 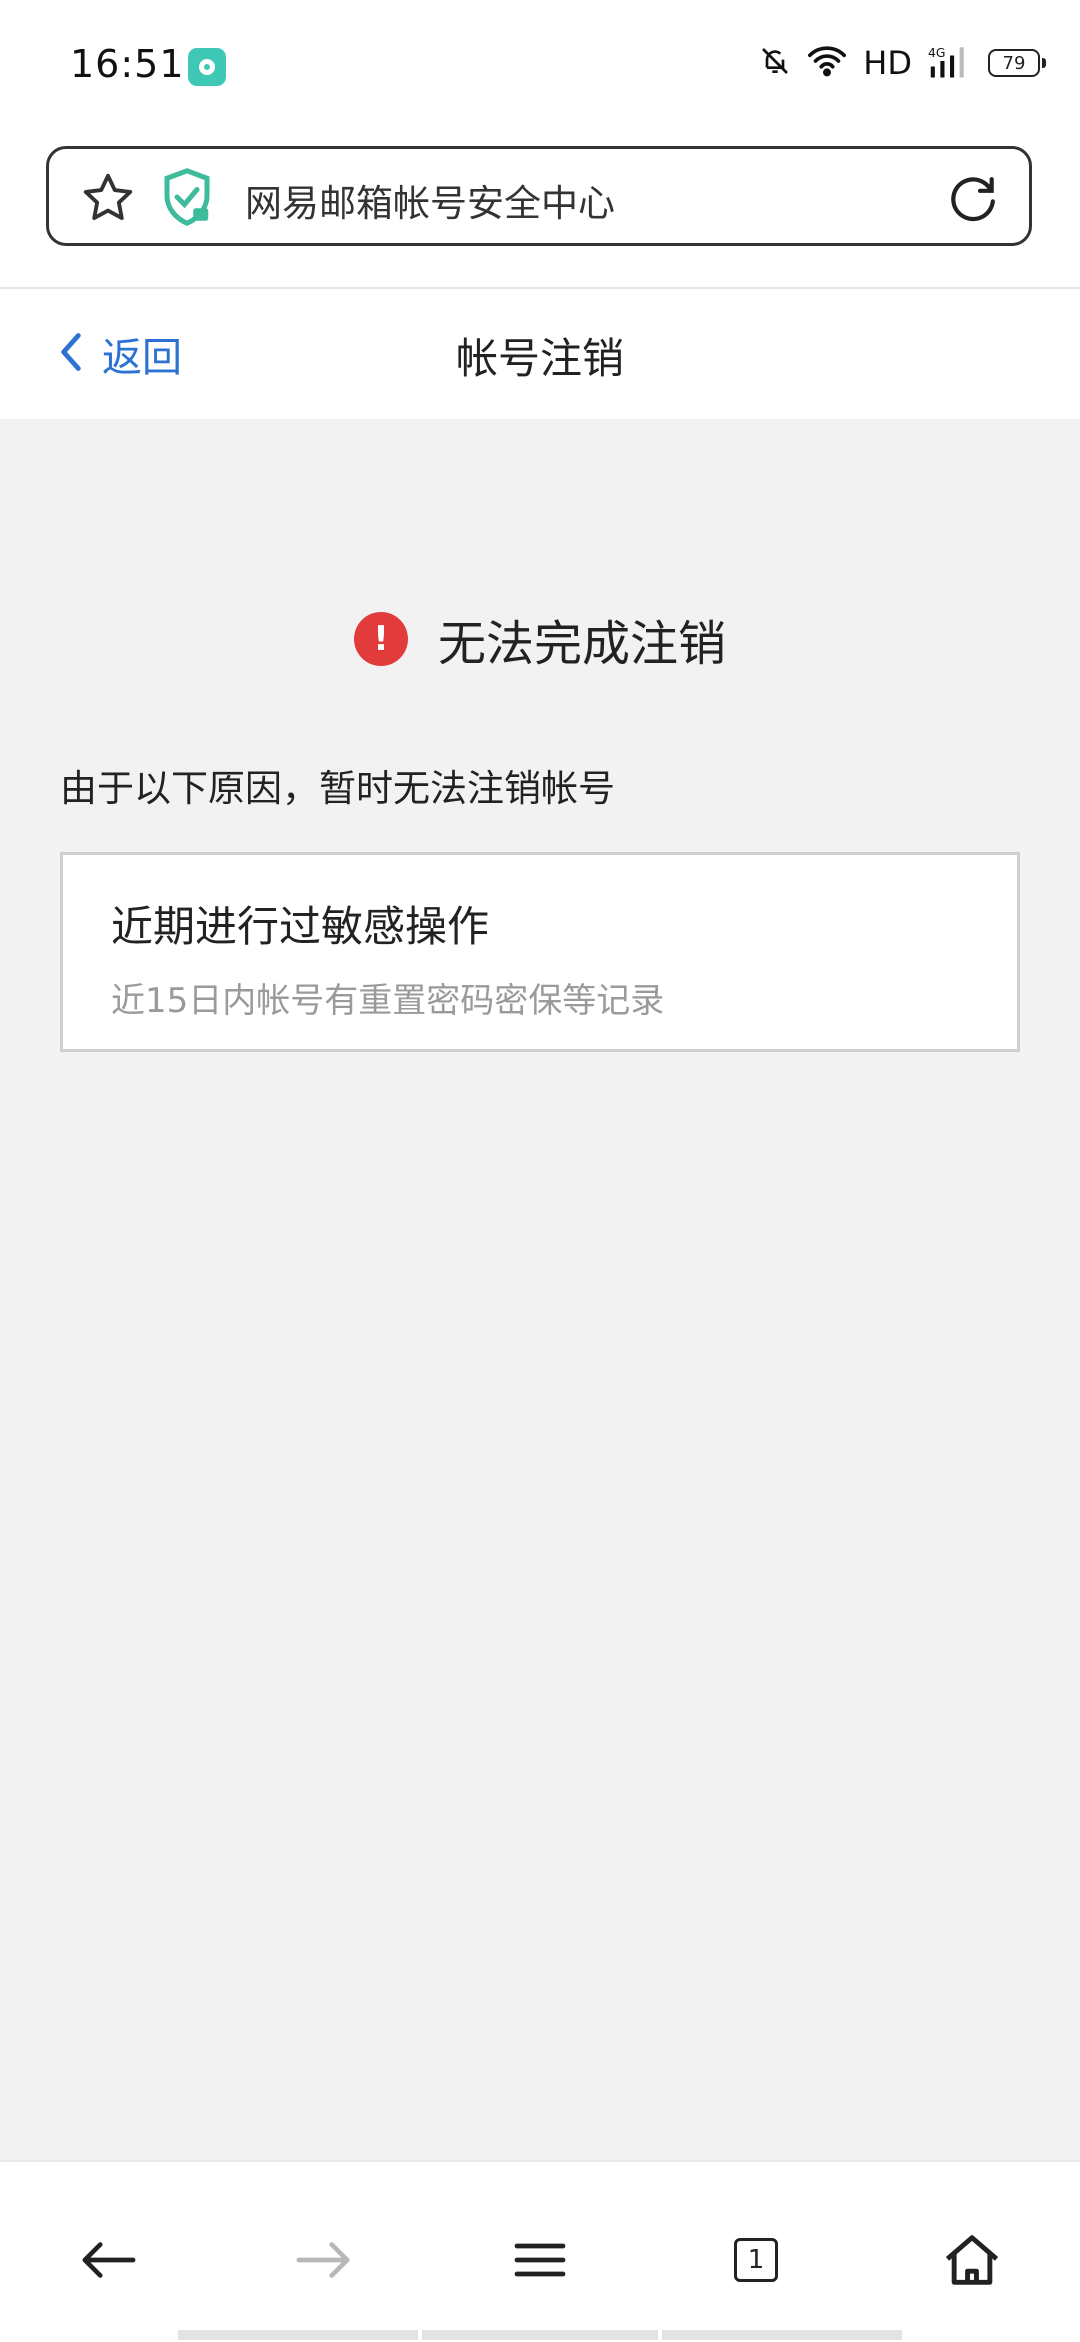 What do you see at coordinates (300, 926) in the screenshot?
I see `reason-title: 近期进行过敏感操作` at bounding box center [300, 926].